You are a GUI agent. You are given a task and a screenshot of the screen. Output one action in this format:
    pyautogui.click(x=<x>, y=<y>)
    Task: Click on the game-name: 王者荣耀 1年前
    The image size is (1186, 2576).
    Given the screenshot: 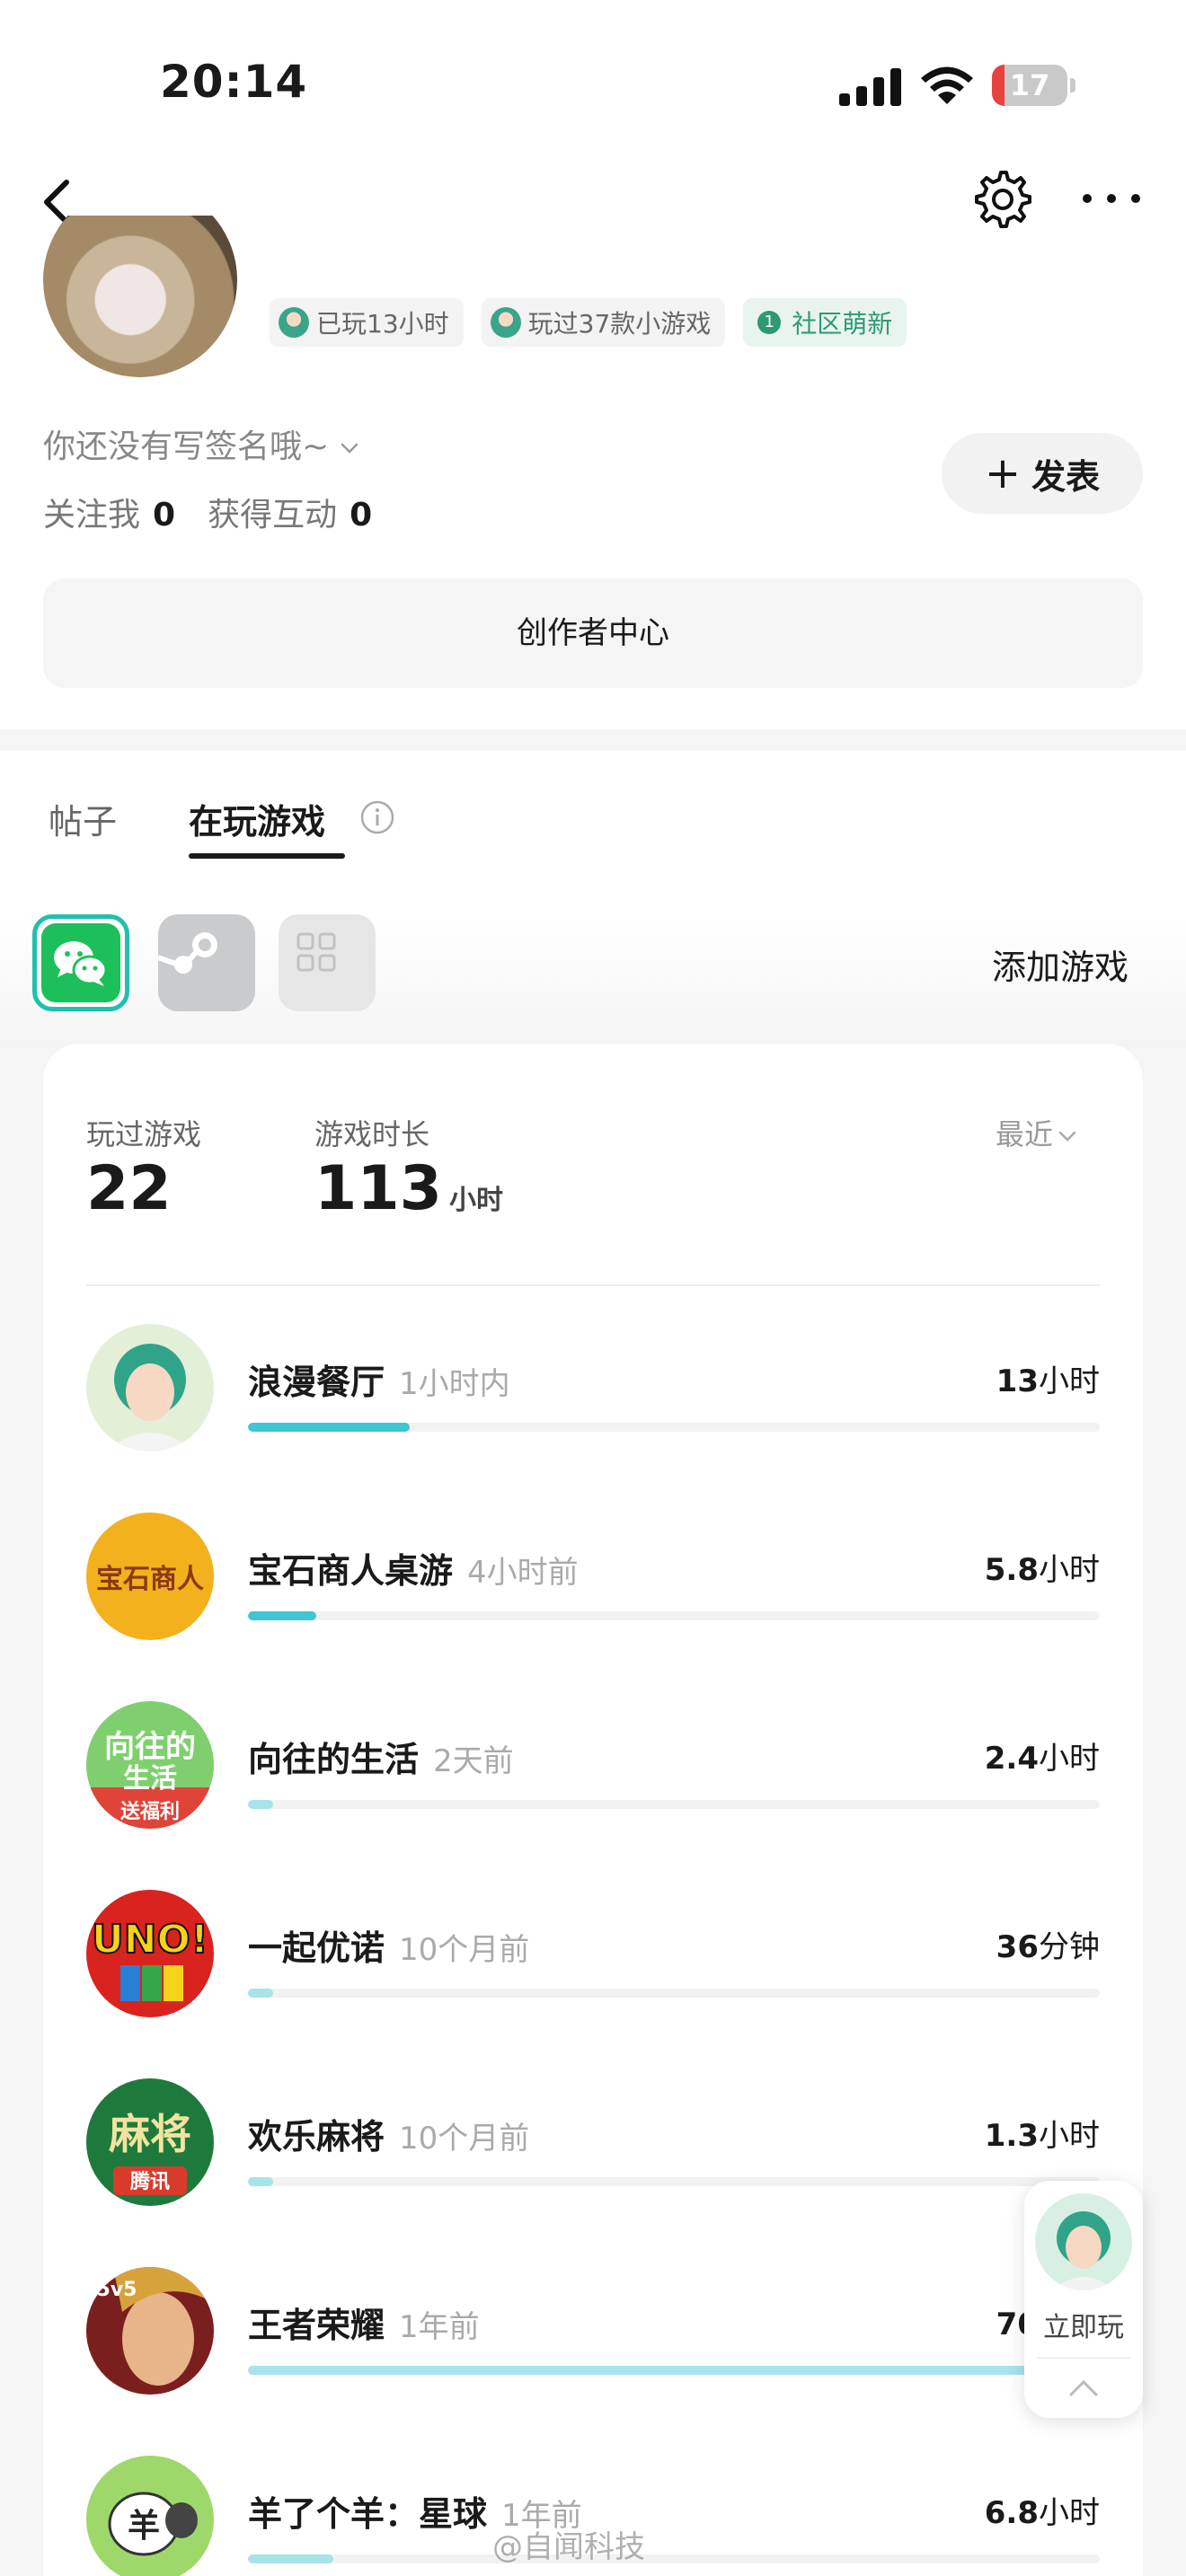 What is the action you would take?
    pyautogui.click(x=364, y=2322)
    